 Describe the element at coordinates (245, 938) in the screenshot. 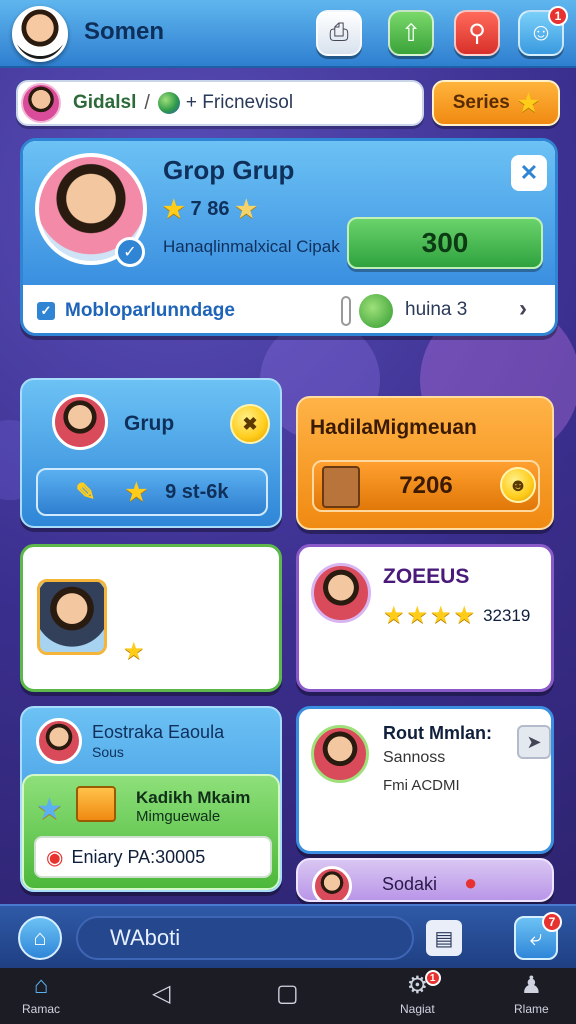

I see `message-input: WAboti` at that location.